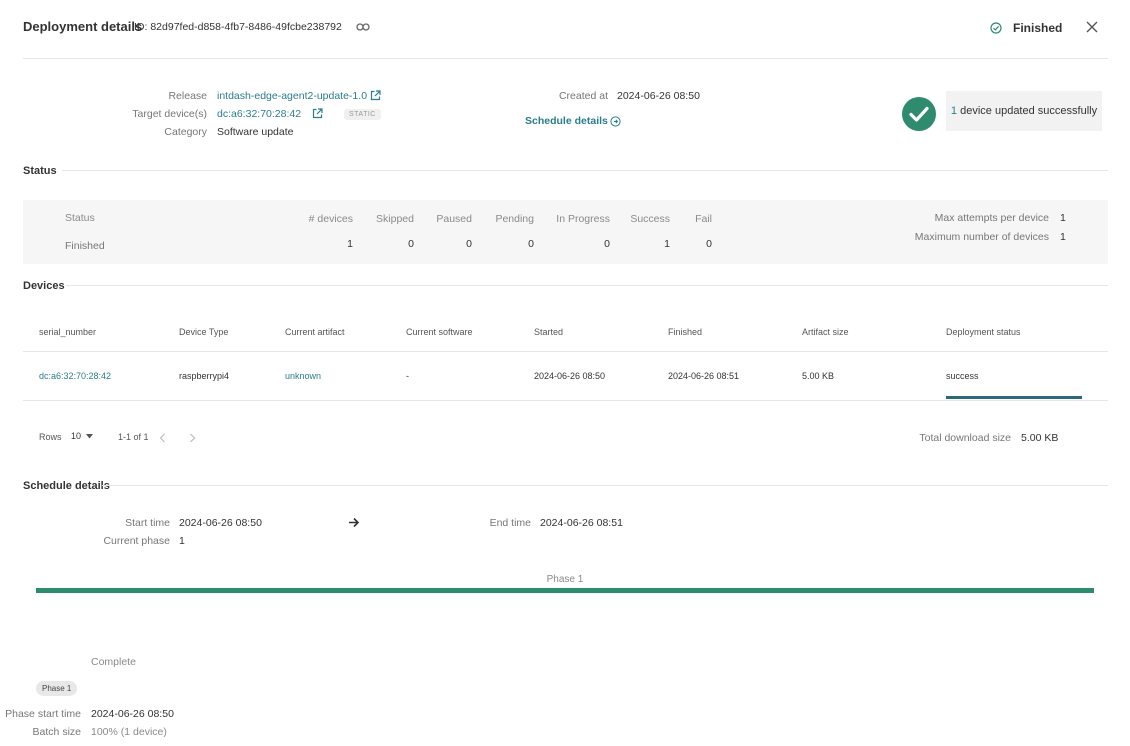  What do you see at coordinates (395, 219) in the screenshot?
I see `col-skipped-label: Skipped` at bounding box center [395, 219].